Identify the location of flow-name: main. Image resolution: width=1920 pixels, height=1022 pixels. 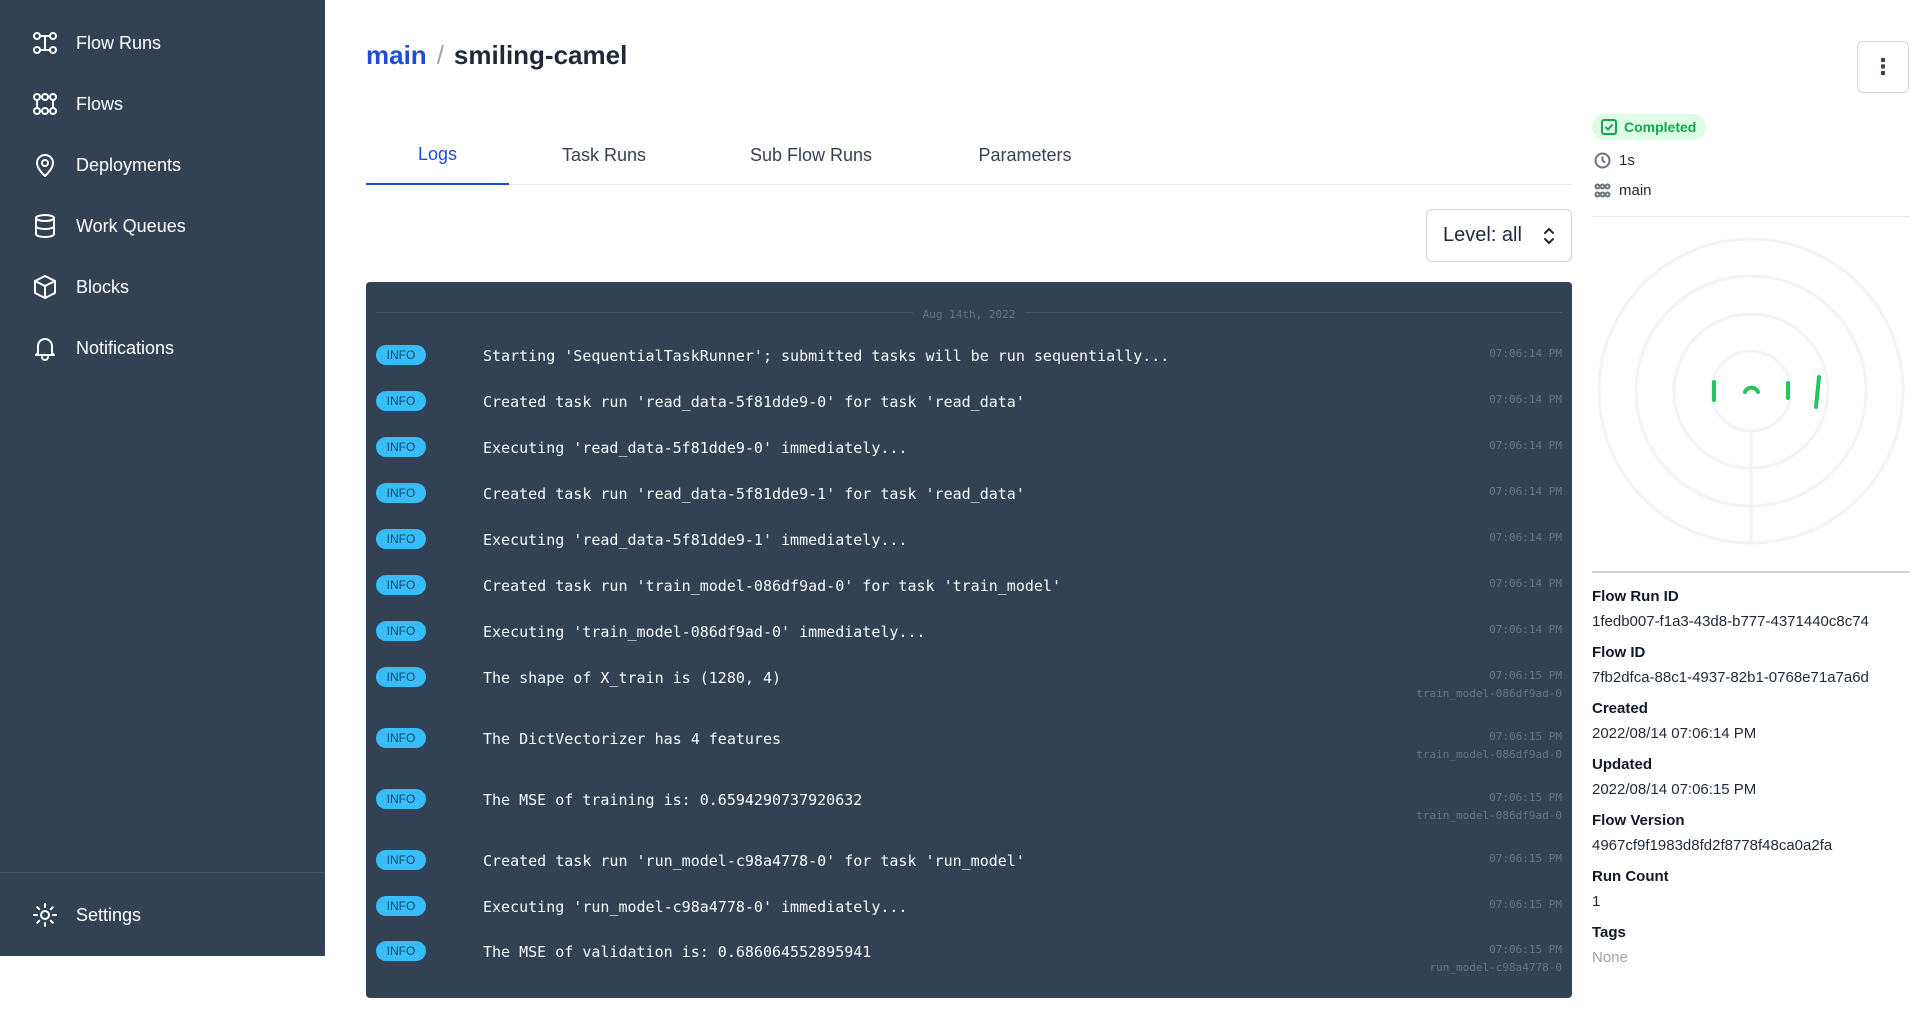
(1635, 190).